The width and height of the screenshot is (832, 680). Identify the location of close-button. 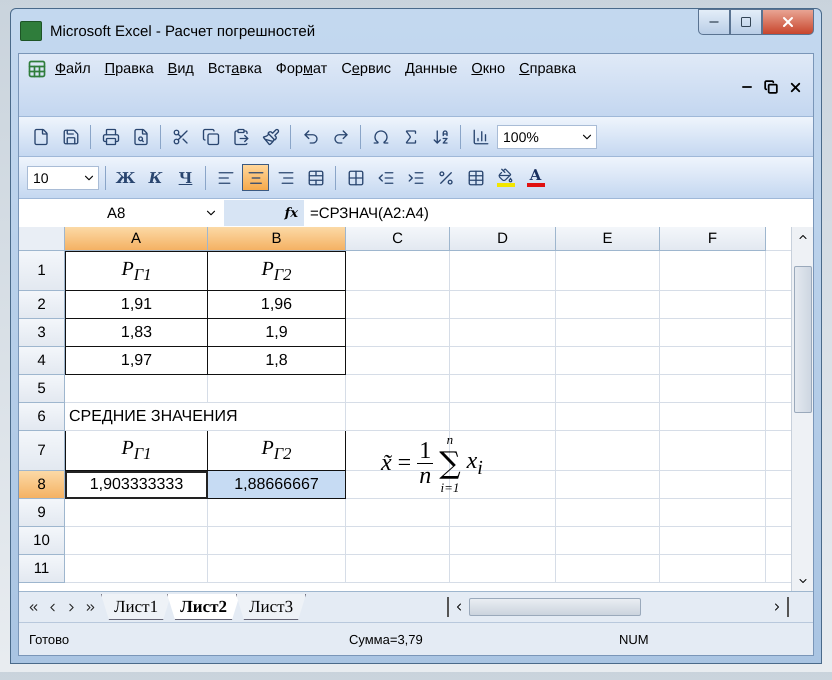
(788, 22).